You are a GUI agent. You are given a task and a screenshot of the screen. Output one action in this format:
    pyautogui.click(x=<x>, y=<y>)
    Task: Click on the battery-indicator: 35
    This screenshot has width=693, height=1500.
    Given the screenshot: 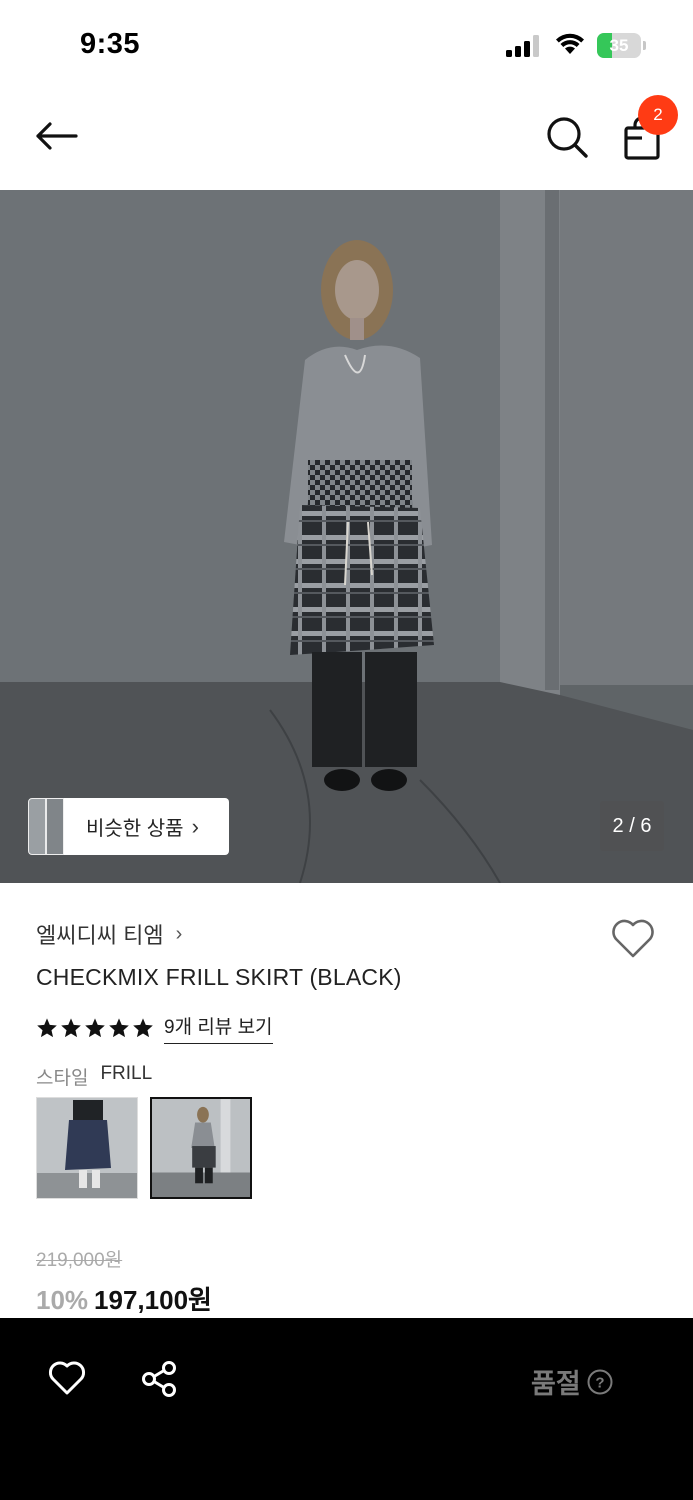 What is the action you would take?
    pyautogui.click(x=622, y=45)
    